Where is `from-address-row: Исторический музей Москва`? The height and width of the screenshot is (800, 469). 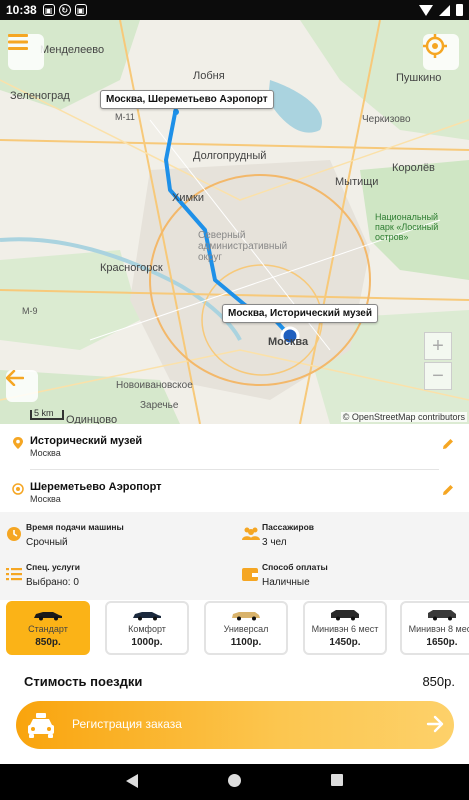 from-address-row: Исторический музей Москва is located at coordinates (234, 448).